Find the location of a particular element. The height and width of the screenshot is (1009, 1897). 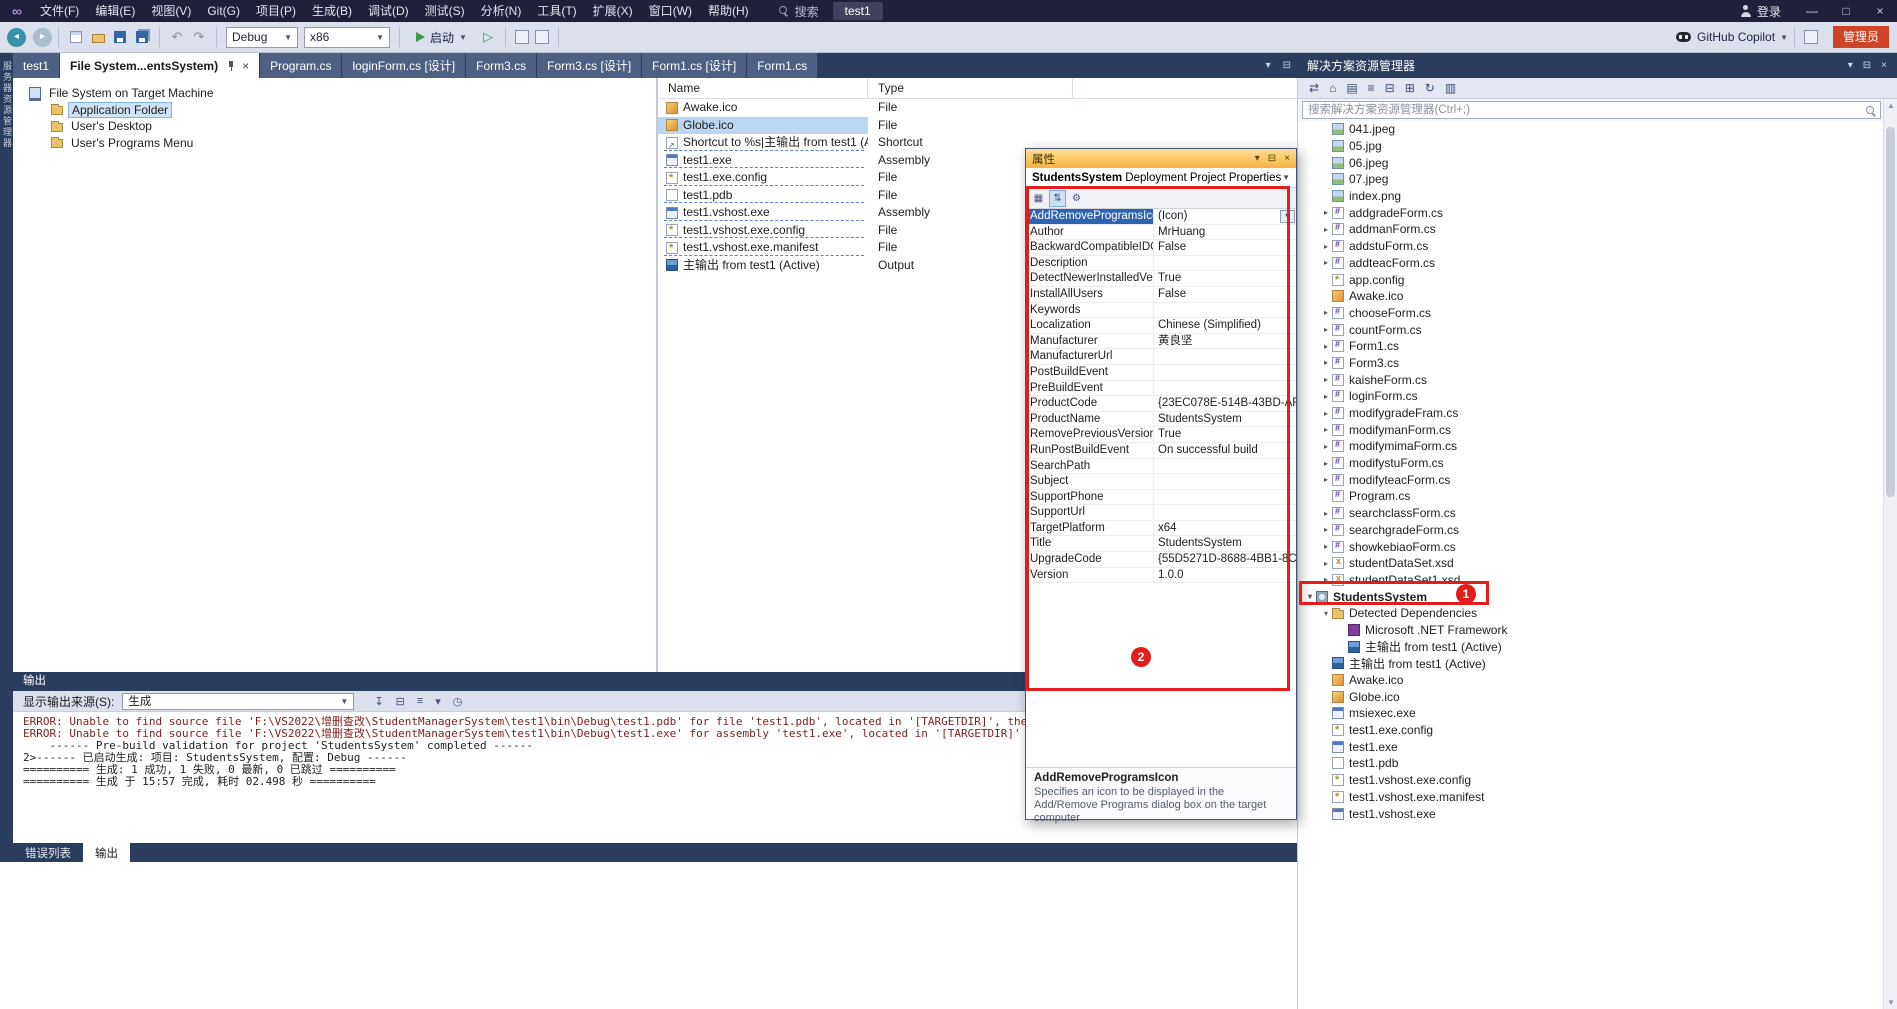

scrollbar-thumb is located at coordinates (1890, 312).